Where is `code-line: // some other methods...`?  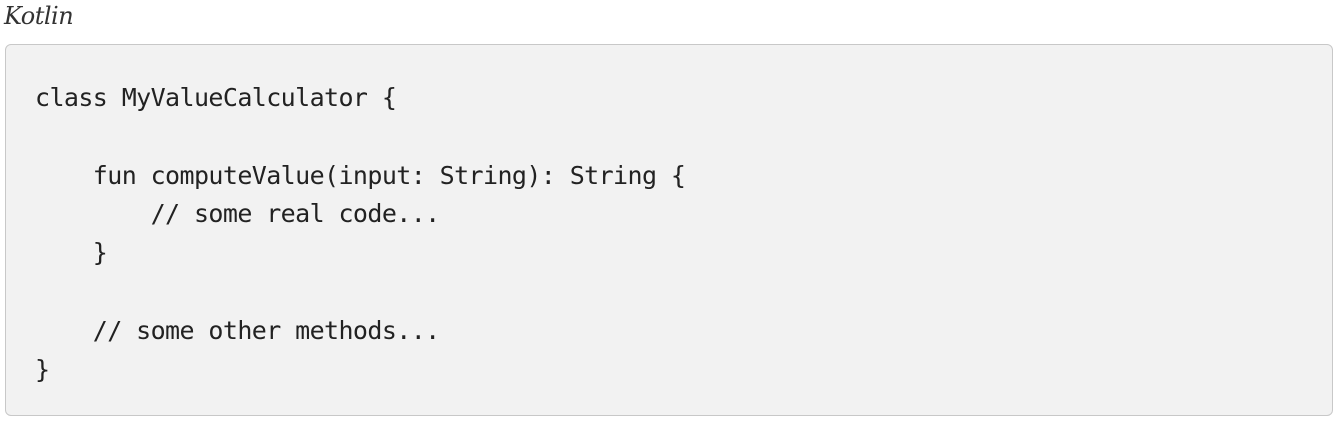
code-line: // some other methods... is located at coordinates (237, 330).